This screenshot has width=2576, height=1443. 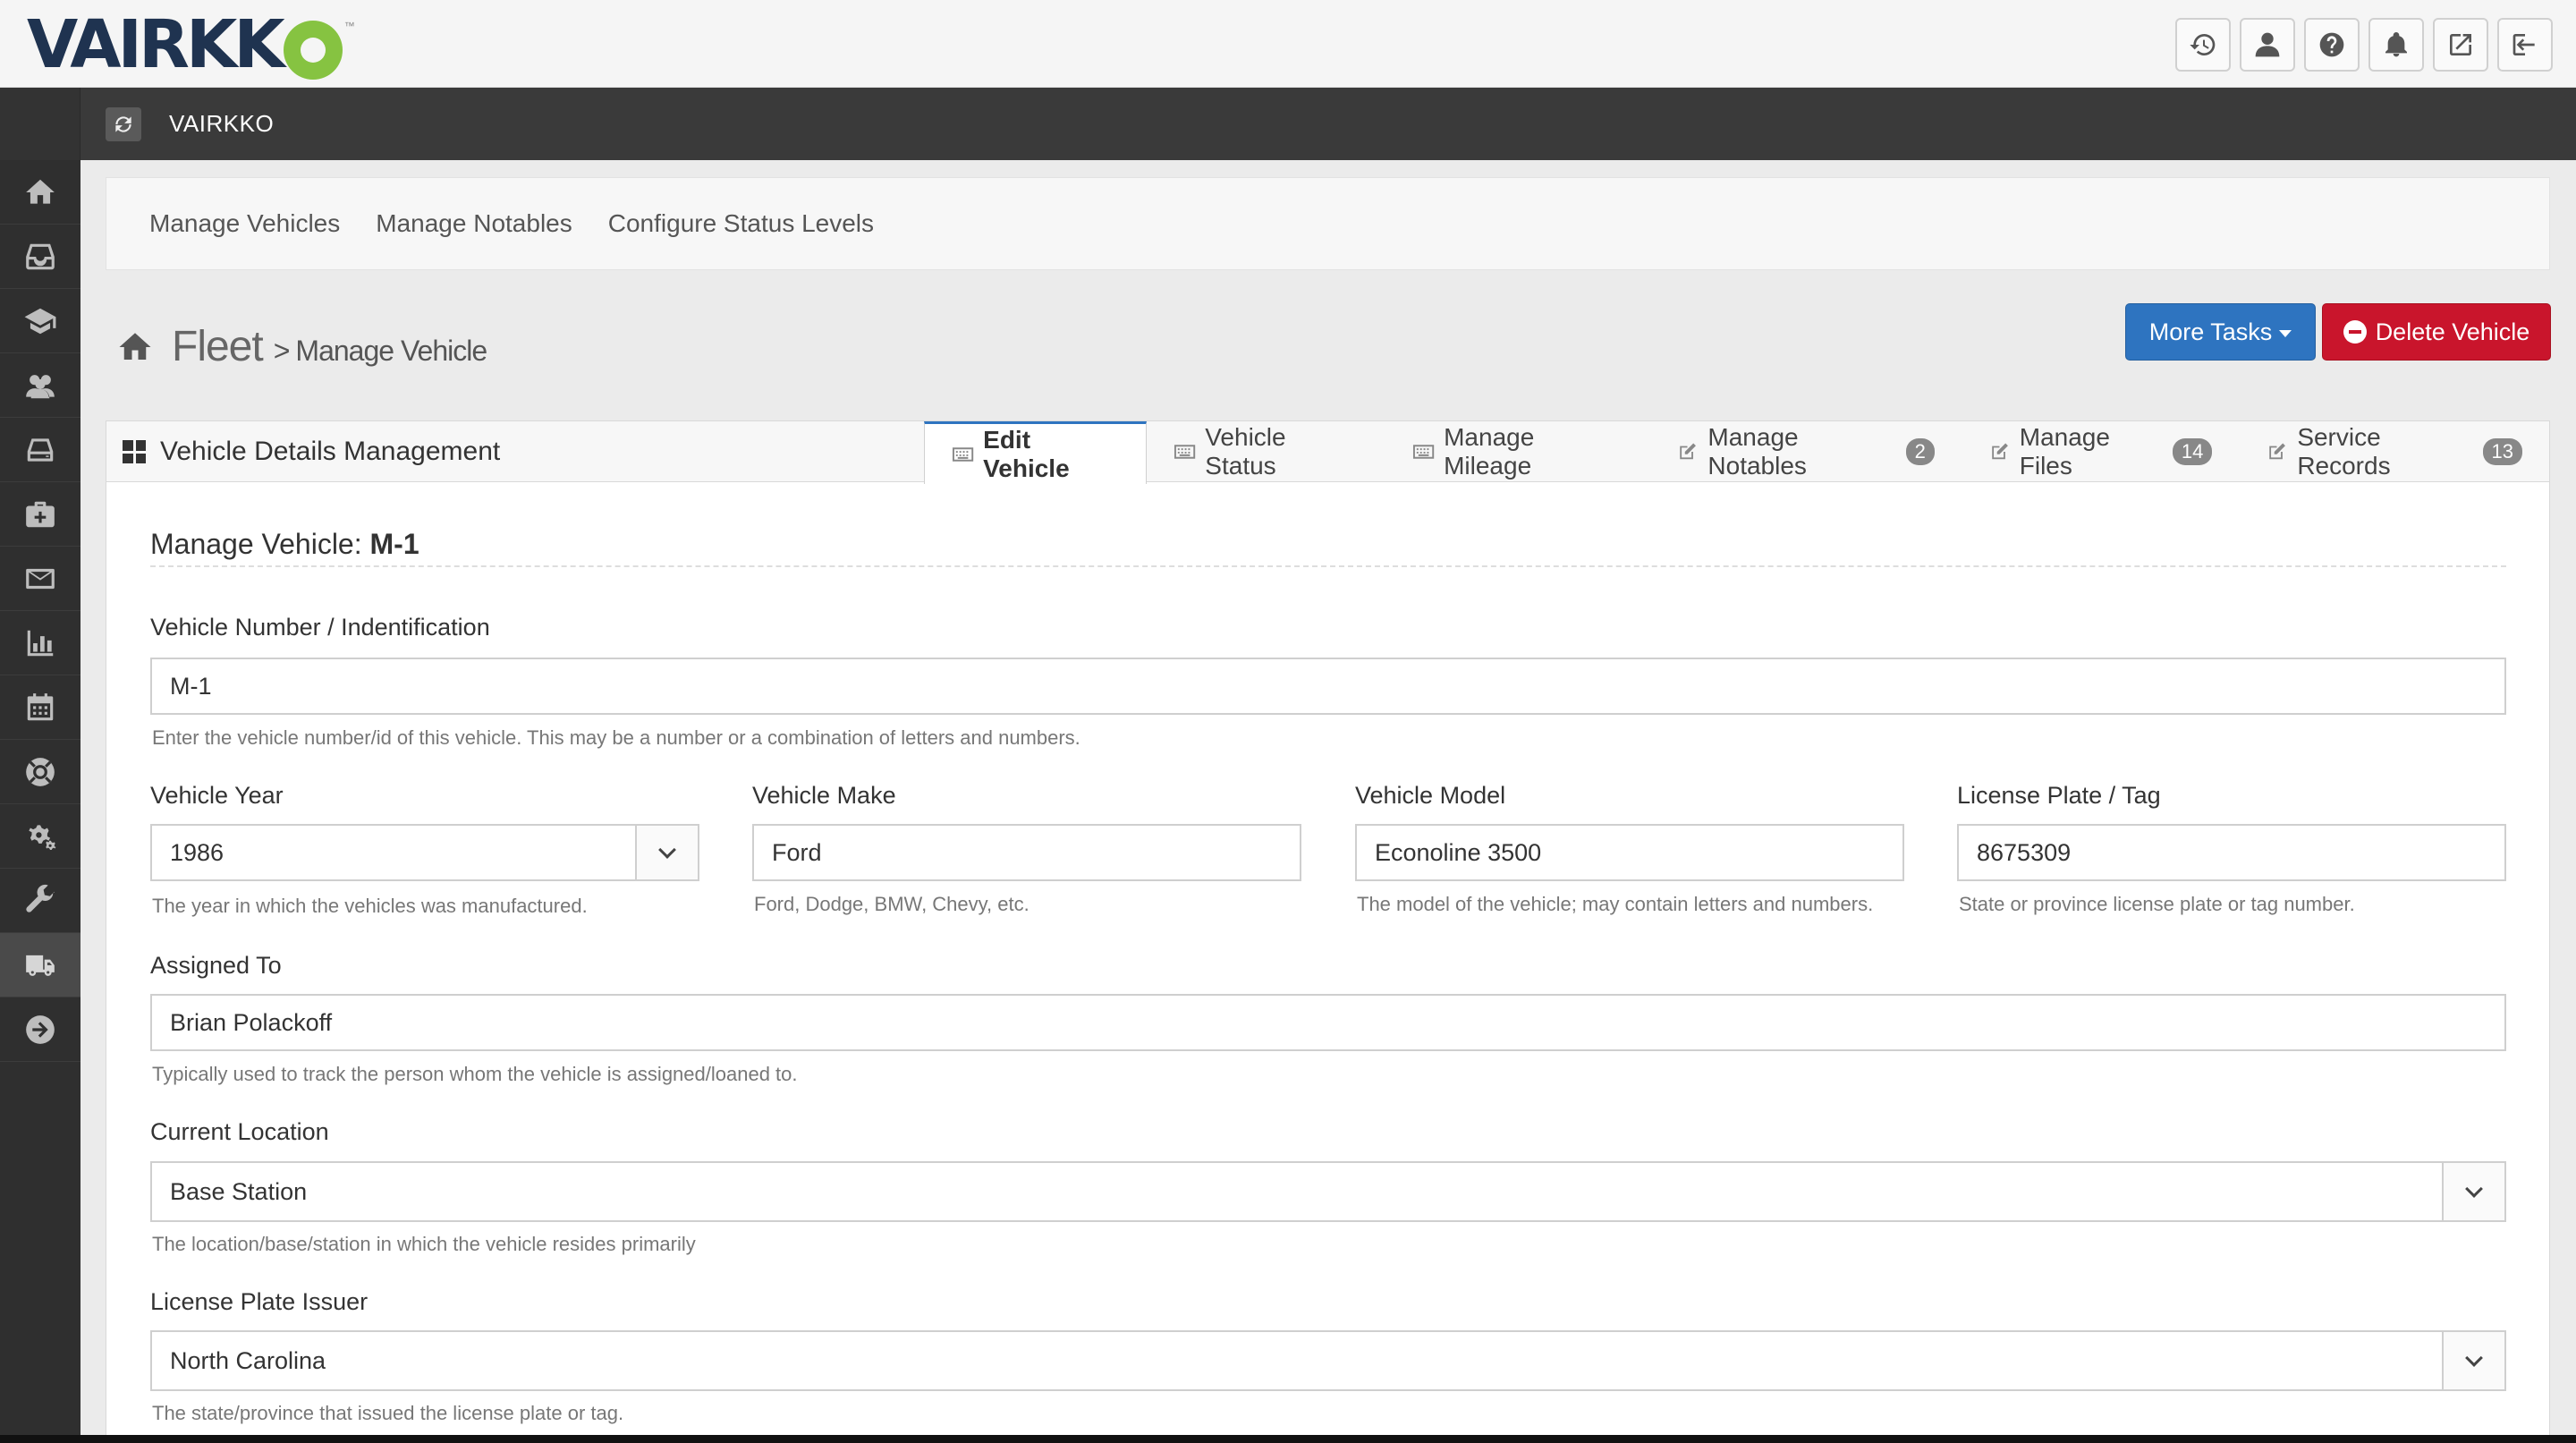 I want to click on refresh-button, so click(x=123, y=124).